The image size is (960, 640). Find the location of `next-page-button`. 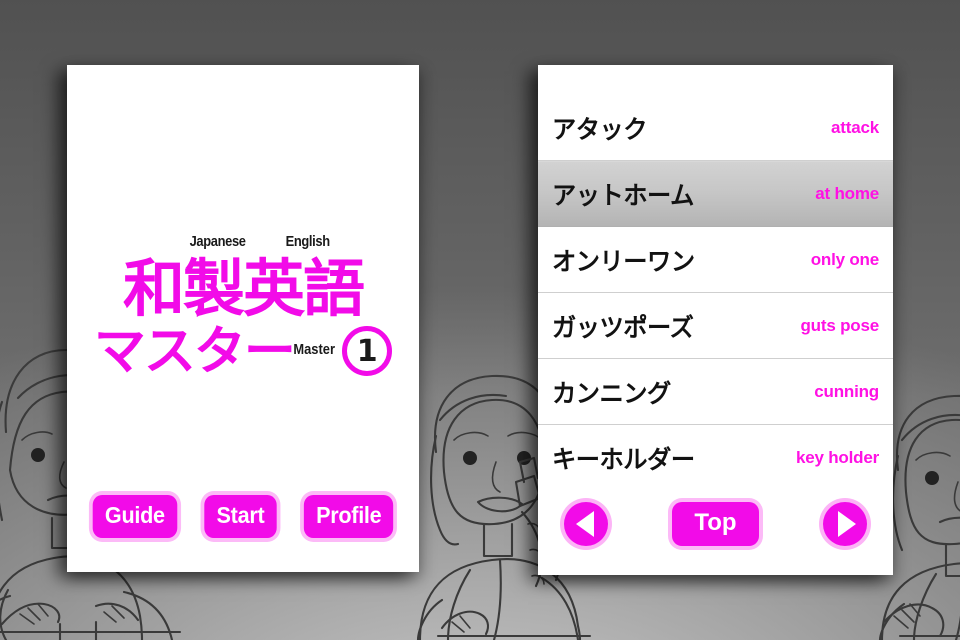

next-page-button is located at coordinates (844, 524).